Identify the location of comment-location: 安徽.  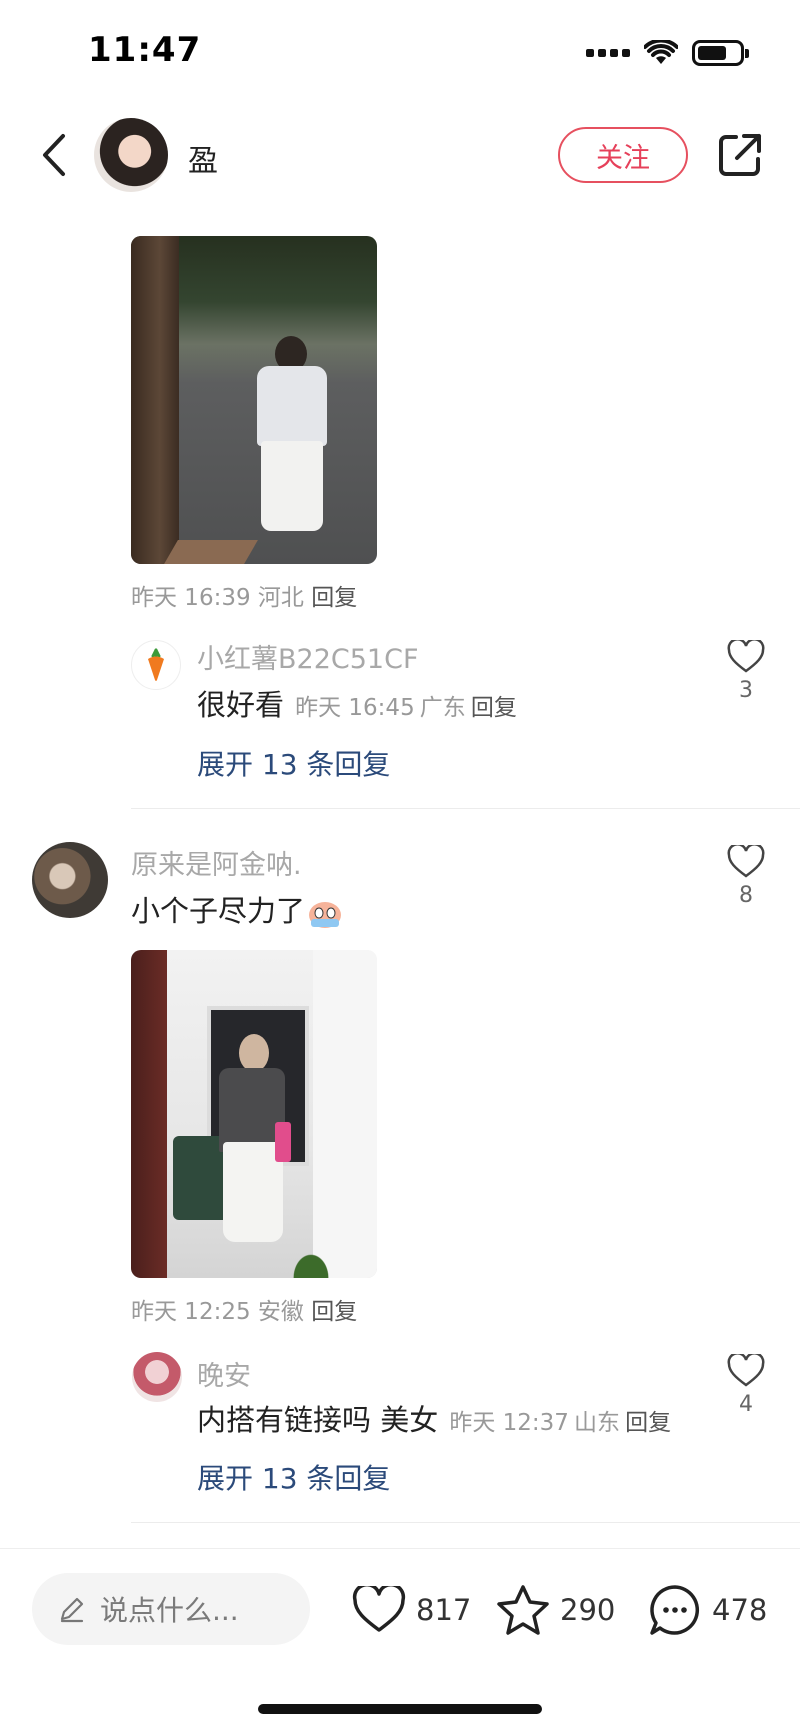
(280, 1312).